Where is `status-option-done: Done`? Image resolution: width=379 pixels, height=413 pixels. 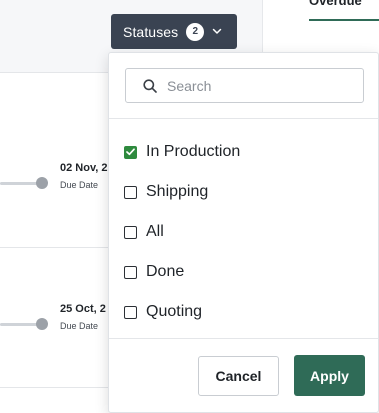
status-option-done: Done is located at coordinates (154, 272).